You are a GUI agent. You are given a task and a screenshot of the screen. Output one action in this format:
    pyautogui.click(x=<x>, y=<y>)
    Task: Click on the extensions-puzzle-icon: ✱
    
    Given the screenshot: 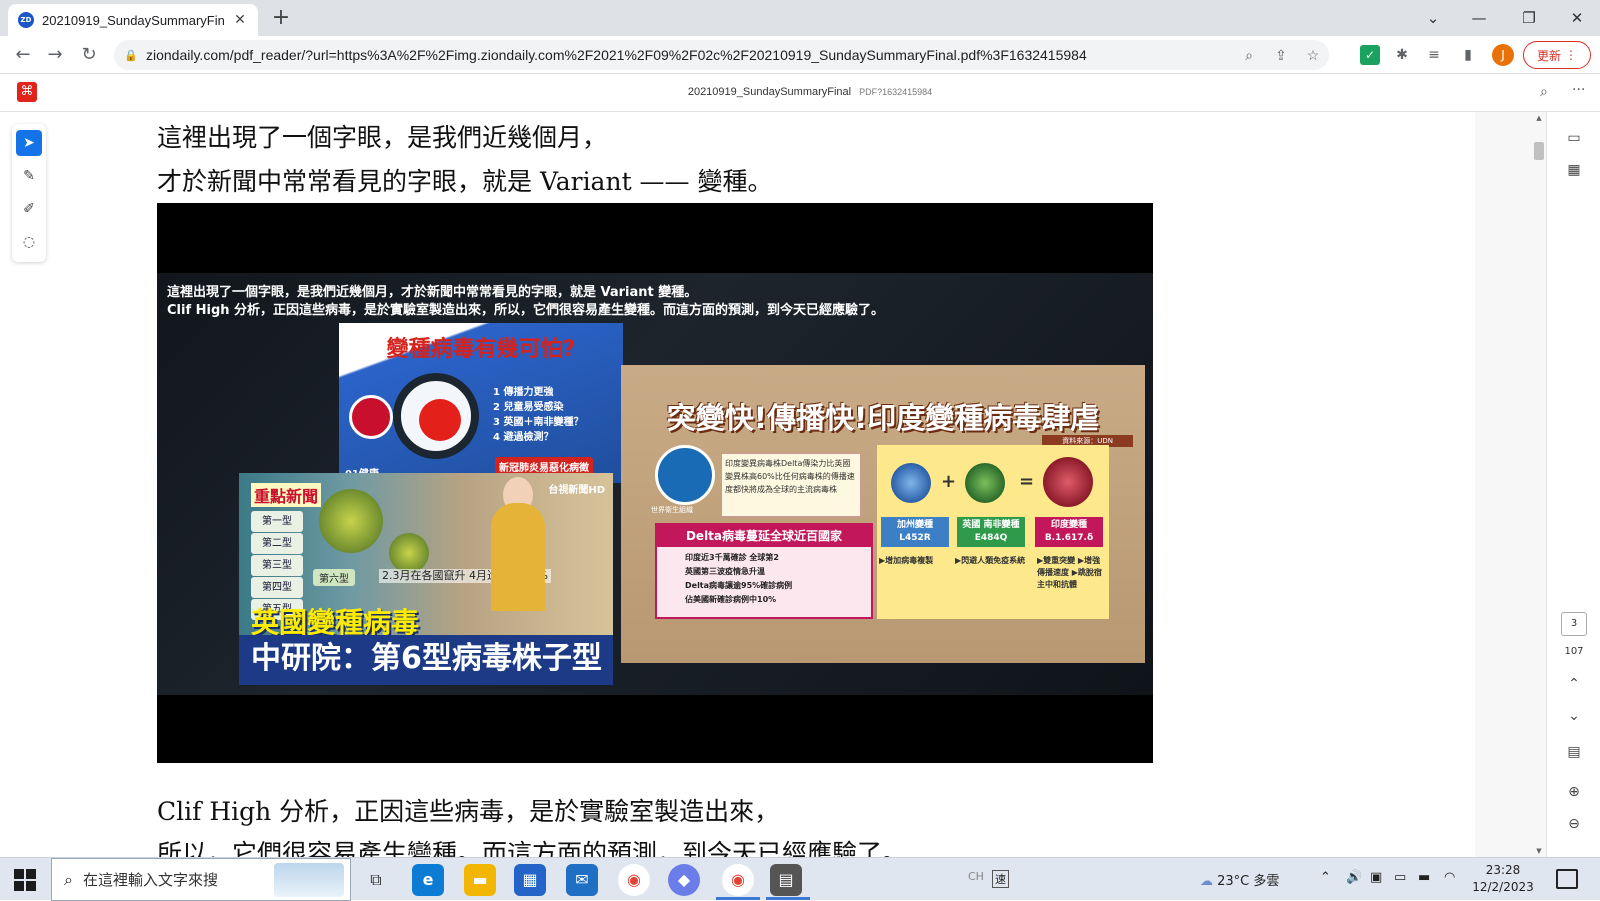 What is the action you would take?
    pyautogui.click(x=1402, y=55)
    